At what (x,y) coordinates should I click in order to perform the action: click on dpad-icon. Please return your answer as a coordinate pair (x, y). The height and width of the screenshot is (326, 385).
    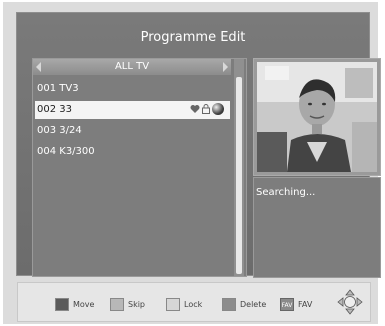
    Looking at the image, I should click on (350, 302).